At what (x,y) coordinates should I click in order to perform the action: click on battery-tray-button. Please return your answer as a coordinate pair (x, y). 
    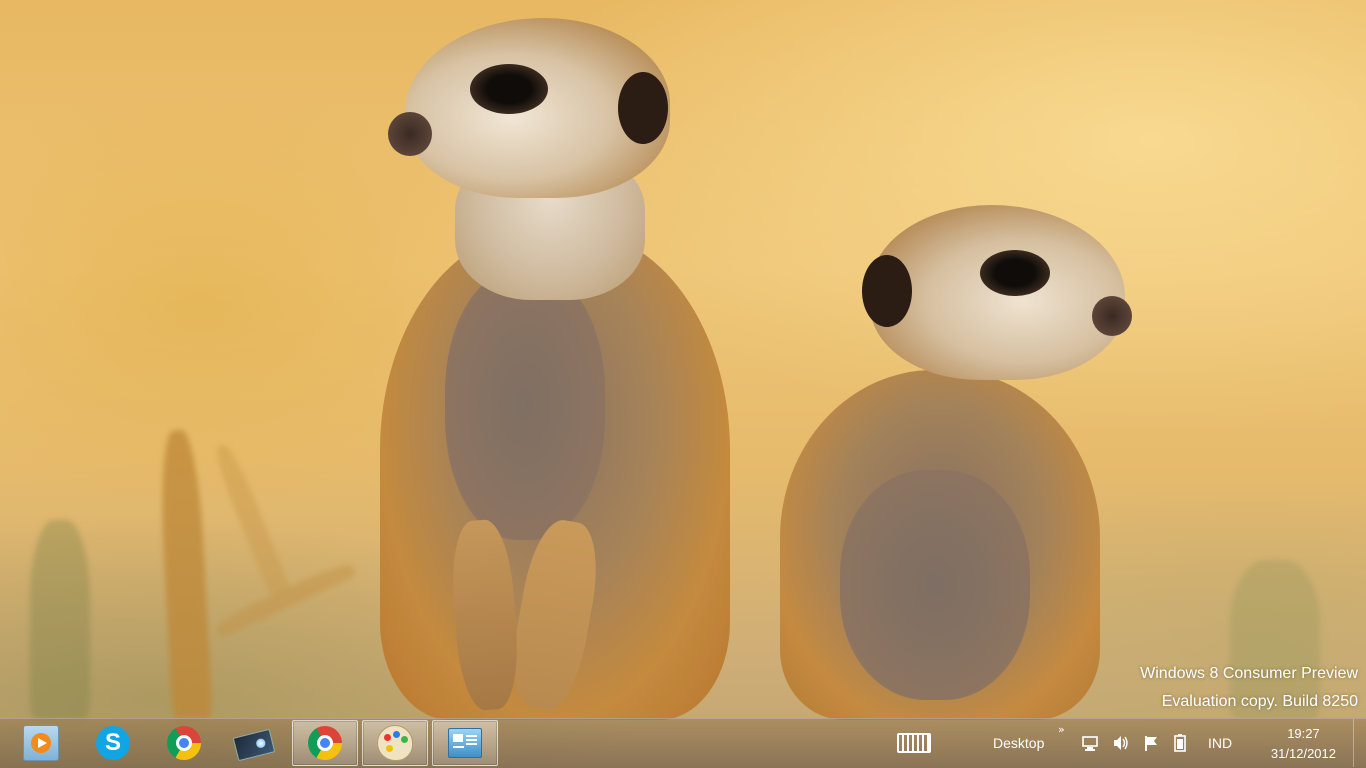
    Looking at the image, I should click on (1180, 743).